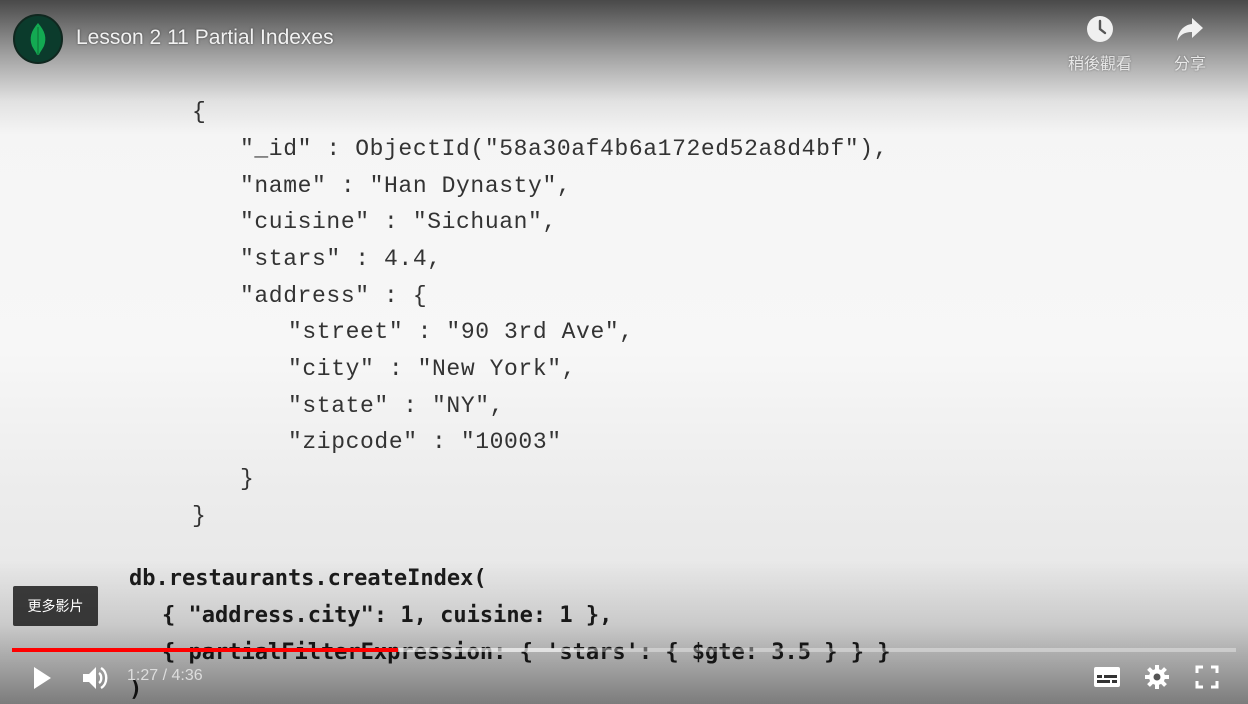 This screenshot has width=1248, height=704. Describe the element at coordinates (425, 442) in the screenshot. I see `code-line: "zipcode" : "10003"` at that location.